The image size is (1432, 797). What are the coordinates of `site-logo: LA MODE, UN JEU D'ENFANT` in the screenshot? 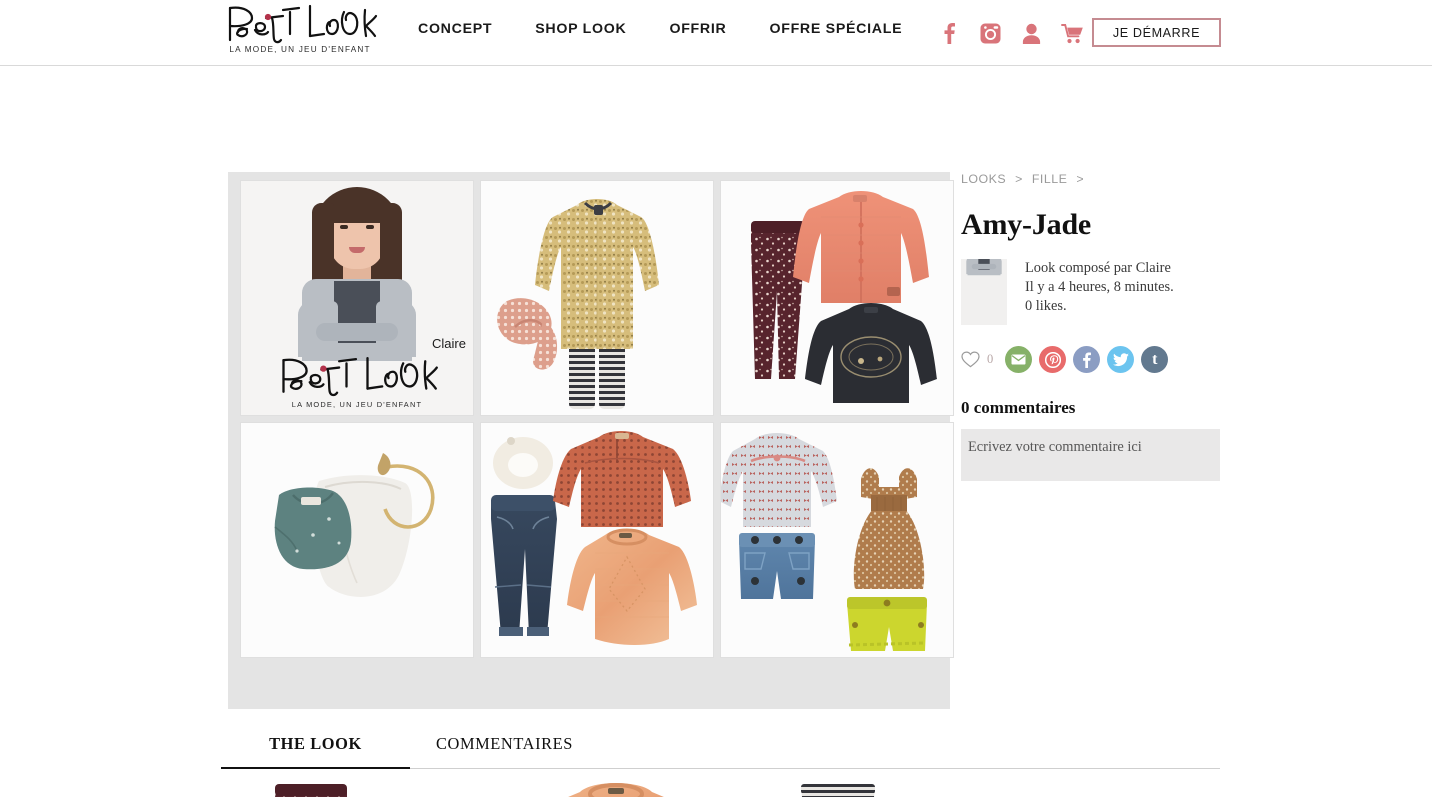 It's located at (300, 32).